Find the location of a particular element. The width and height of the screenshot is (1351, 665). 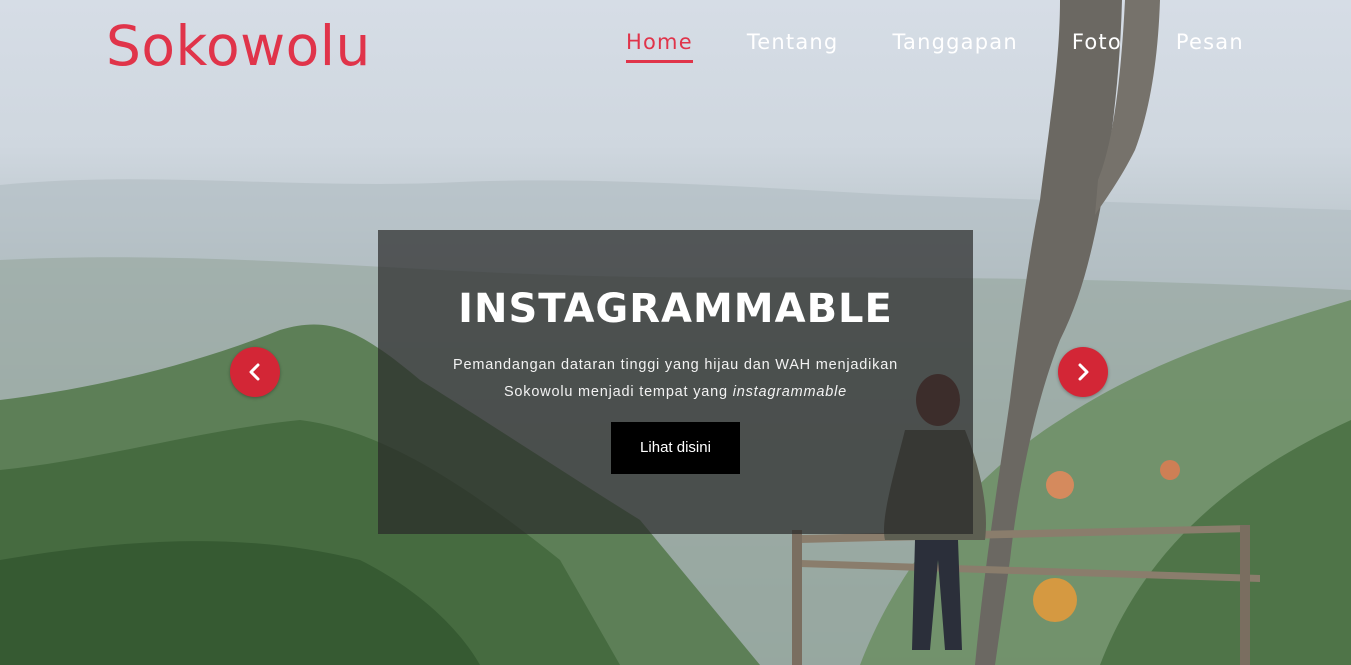

chevron-right-icon is located at coordinates (1083, 372).